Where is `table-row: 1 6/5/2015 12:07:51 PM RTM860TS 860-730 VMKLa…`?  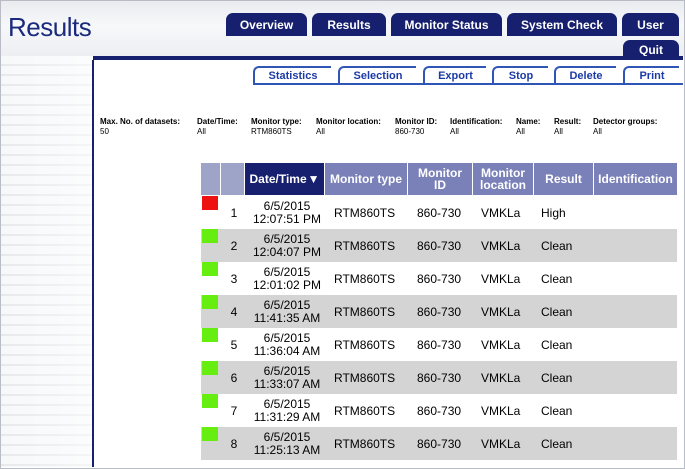
table-row: 1 6/5/2015 12:07:51 PM RTM860TS 860-730 VMKLa… is located at coordinates (439, 212).